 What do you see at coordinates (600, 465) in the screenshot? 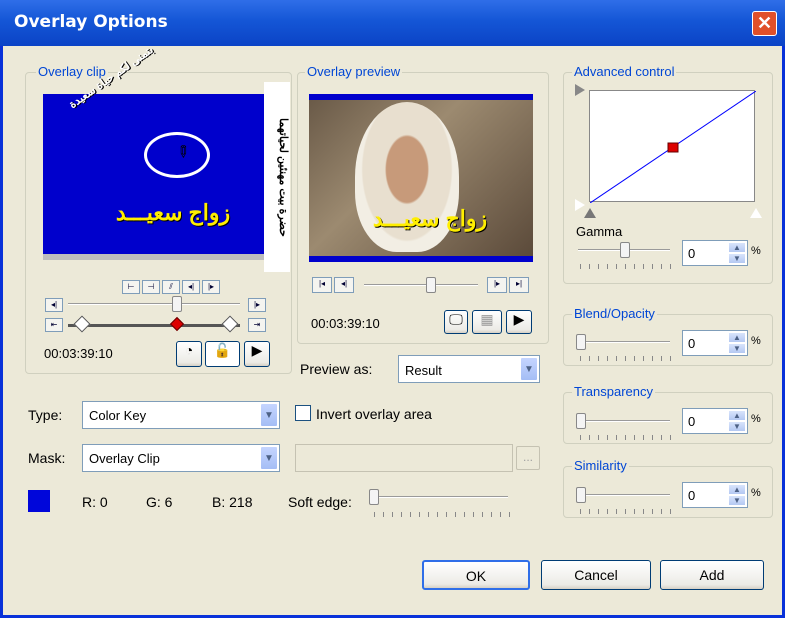
I see `similarity-title: Similarity` at bounding box center [600, 465].